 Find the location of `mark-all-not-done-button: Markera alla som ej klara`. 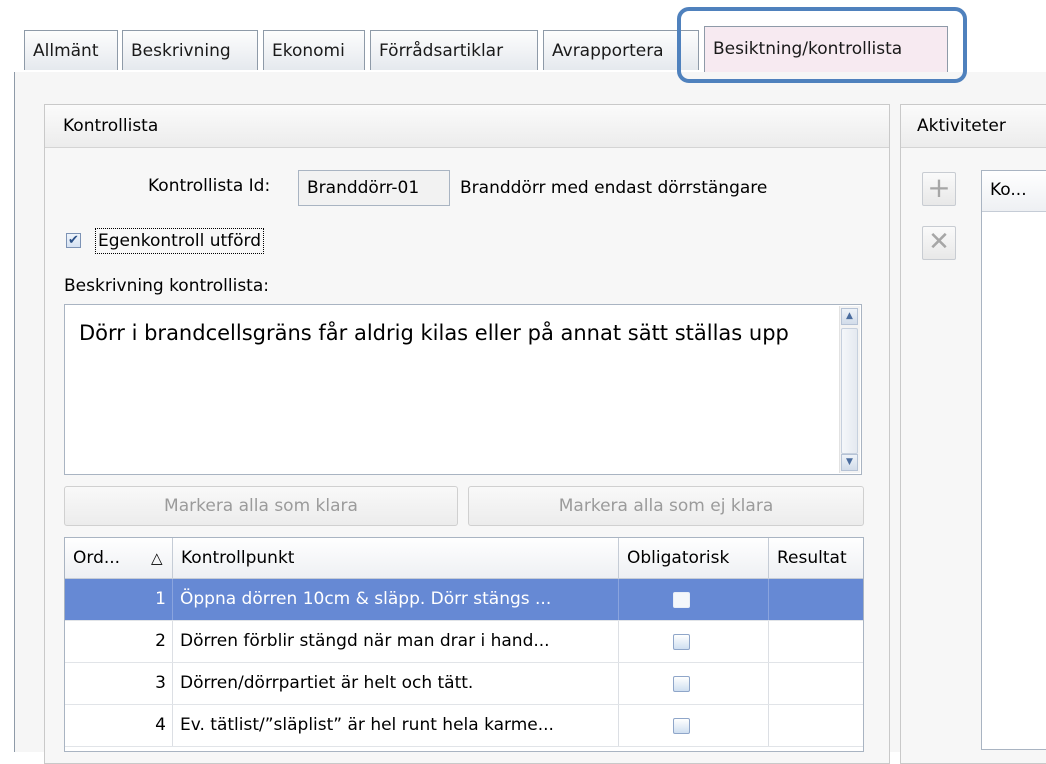

mark-all-not-done-button: Markera alla som ej klara is located at coordinates (666, 506).